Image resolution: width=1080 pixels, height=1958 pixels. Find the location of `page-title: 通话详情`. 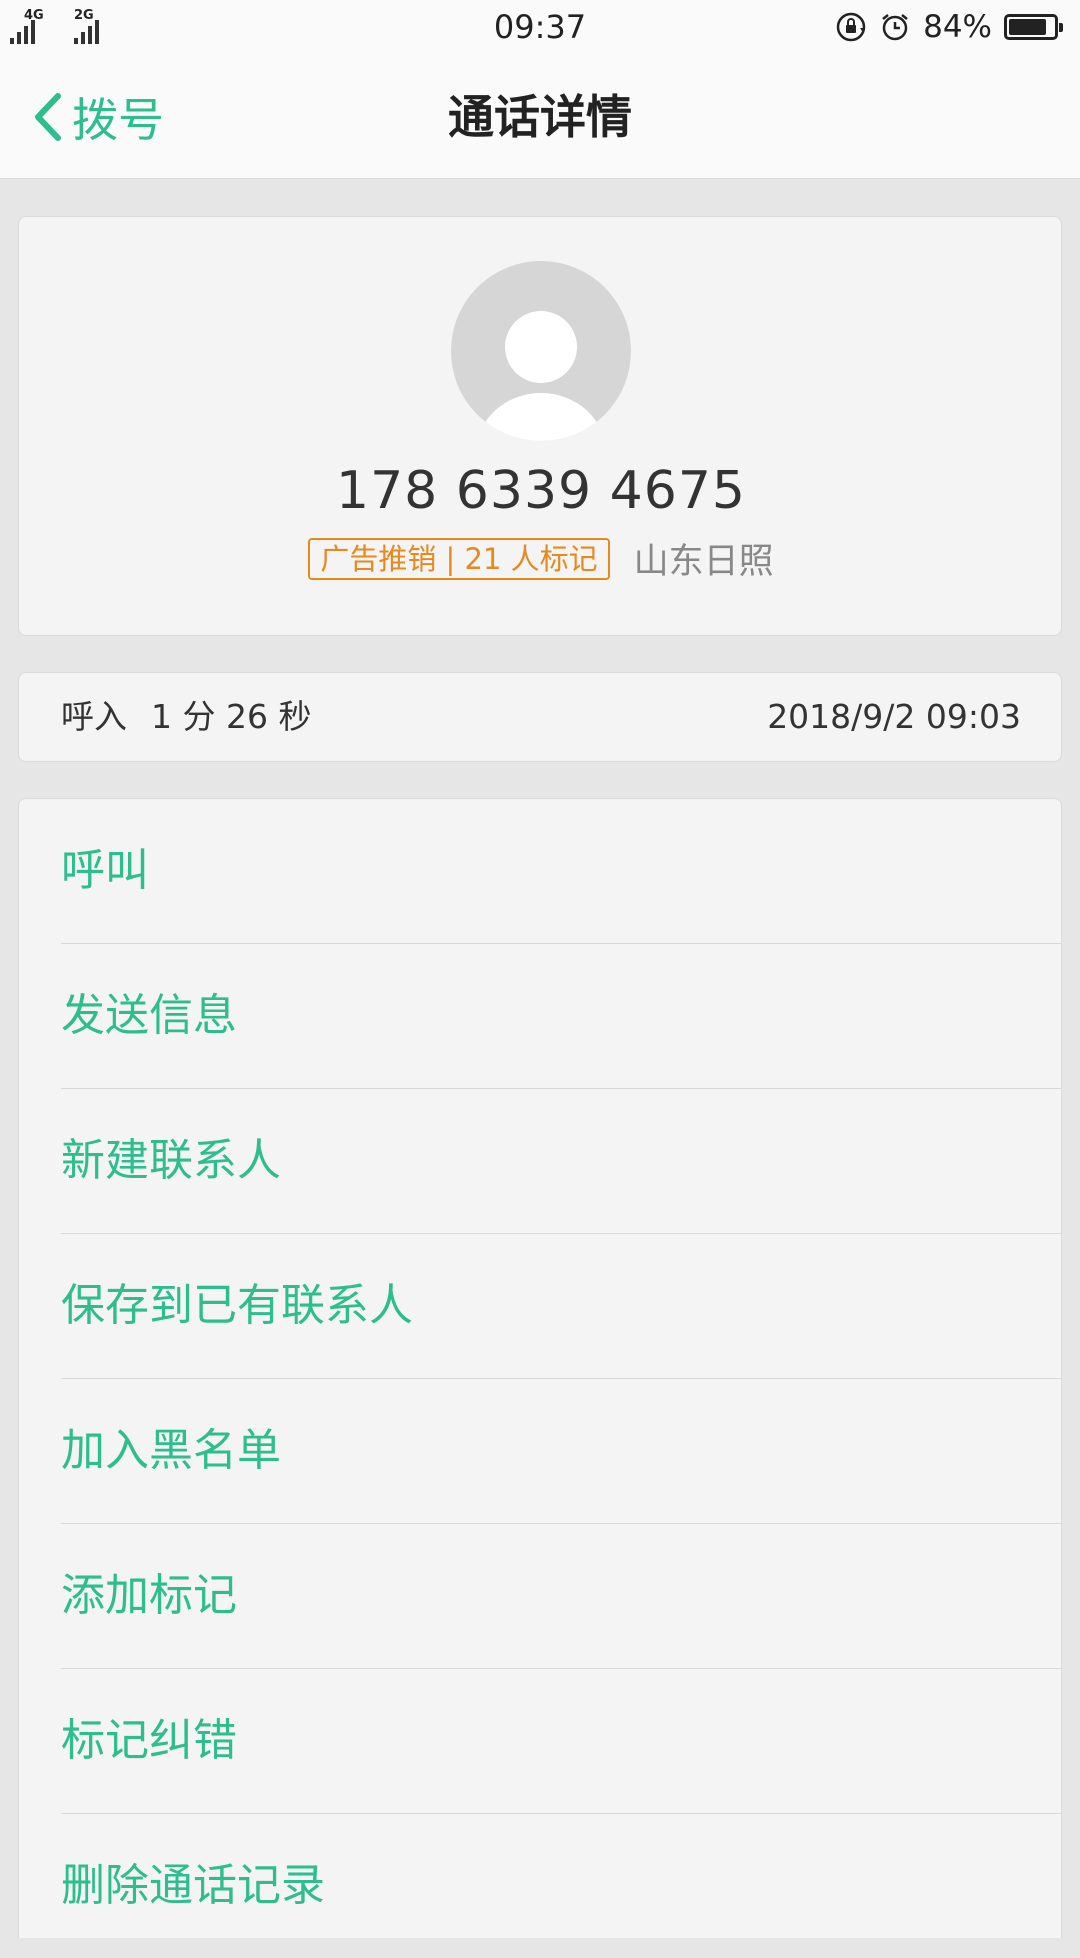

page-title: 通话详情 is located at coordinates (540, 117).